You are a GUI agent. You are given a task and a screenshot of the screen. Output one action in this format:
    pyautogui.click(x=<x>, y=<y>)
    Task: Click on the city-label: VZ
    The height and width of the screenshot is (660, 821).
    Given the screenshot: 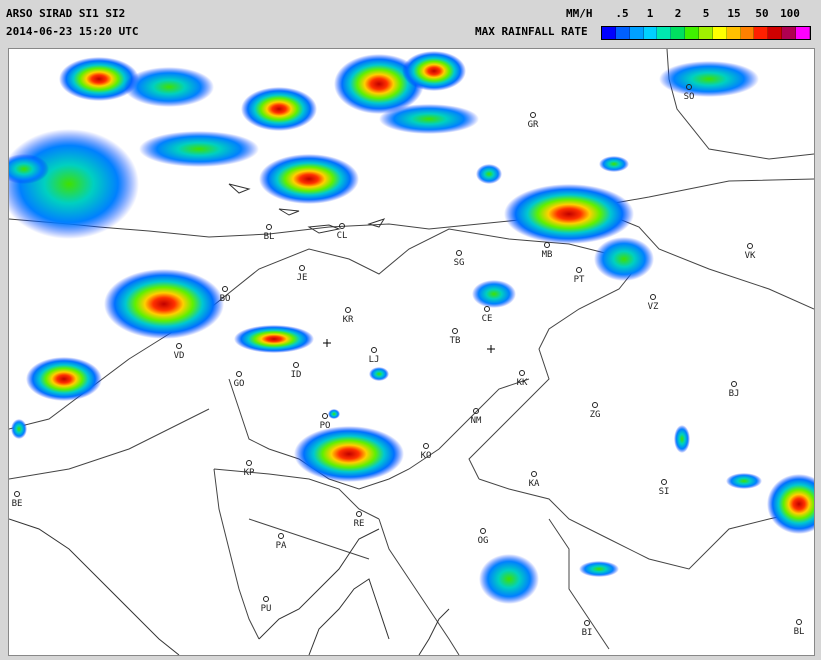 What is the action you would take?
    pyautogui.click(x=653, y=307)
    